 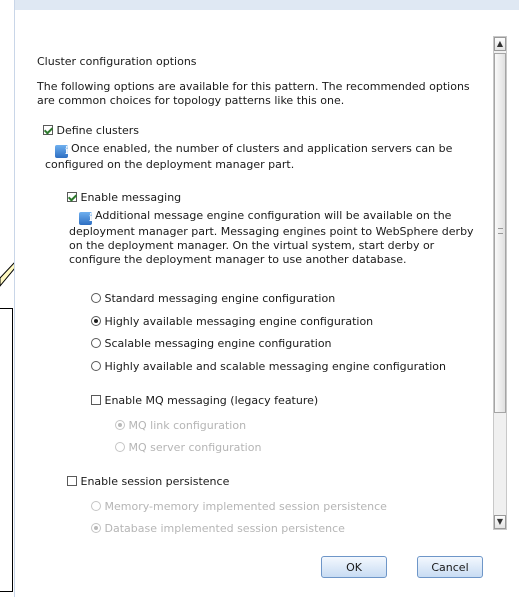 I want to click on session-persistence-label: Enable session persistence, so click(x=155, y=481).